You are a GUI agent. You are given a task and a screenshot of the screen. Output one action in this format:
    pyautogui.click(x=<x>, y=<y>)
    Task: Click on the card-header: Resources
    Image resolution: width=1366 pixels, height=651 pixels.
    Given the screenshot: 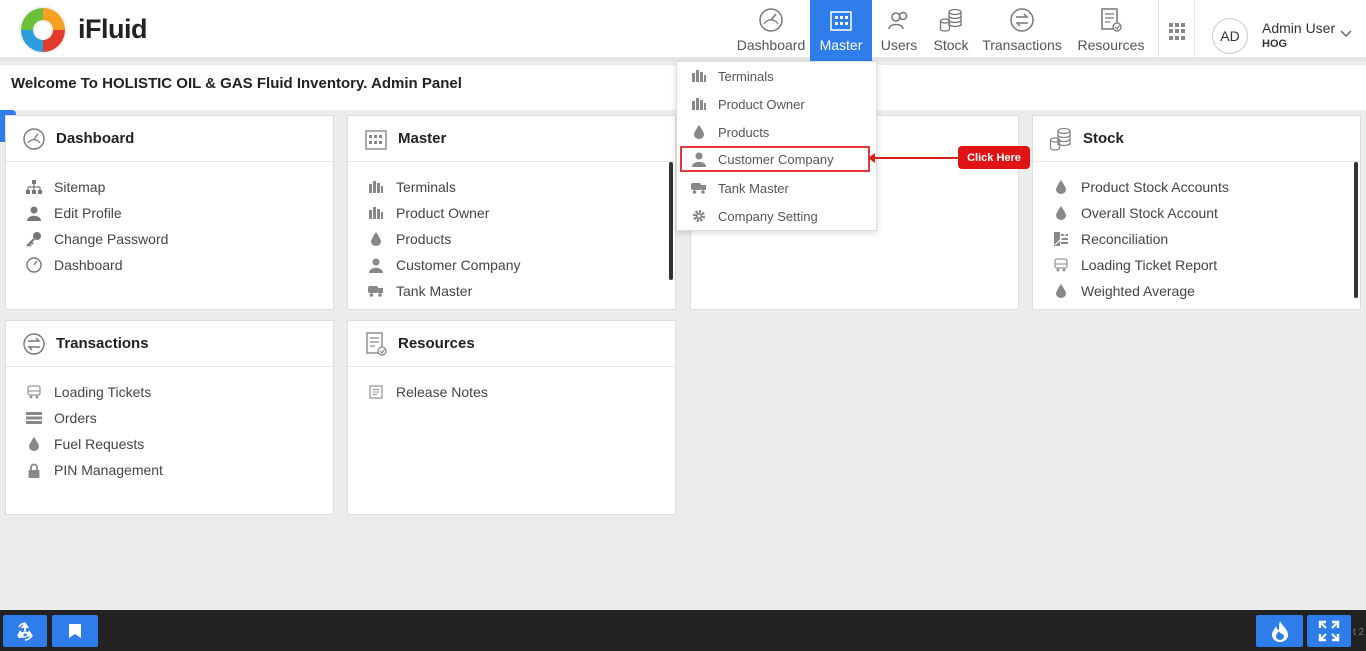 What is the action you would take?
    pyautogui.click(x=511, y=344)
    